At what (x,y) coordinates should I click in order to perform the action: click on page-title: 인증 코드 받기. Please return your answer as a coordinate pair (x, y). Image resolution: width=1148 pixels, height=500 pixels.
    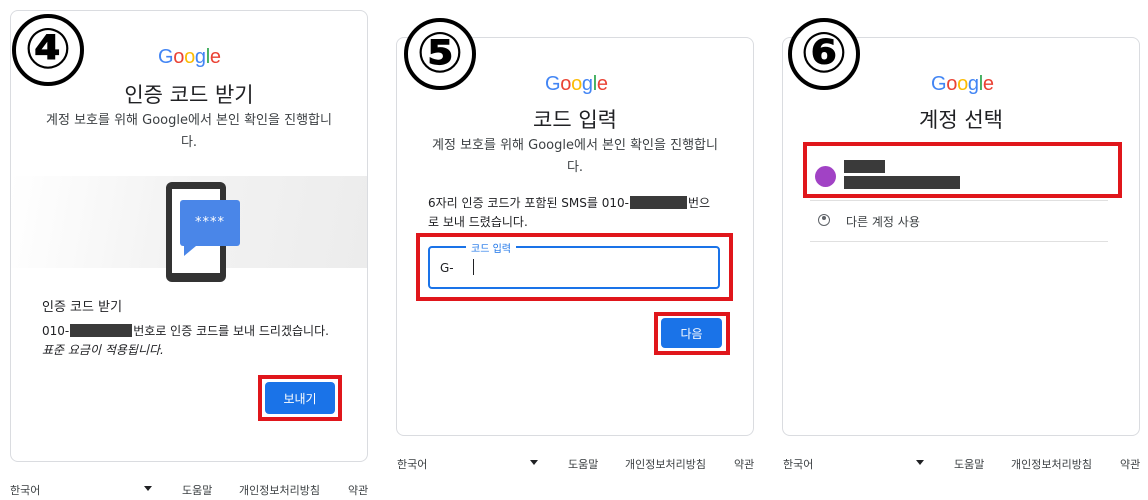
    Looking at the image, I should click on (189, 95).